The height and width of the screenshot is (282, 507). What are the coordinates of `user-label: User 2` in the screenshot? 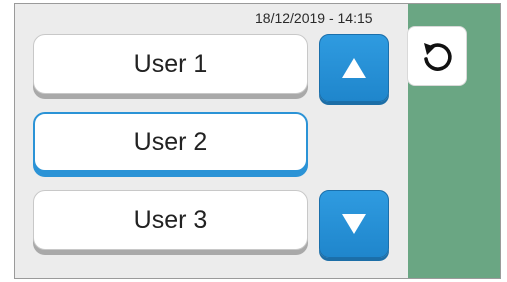 It's located at (170, 141).